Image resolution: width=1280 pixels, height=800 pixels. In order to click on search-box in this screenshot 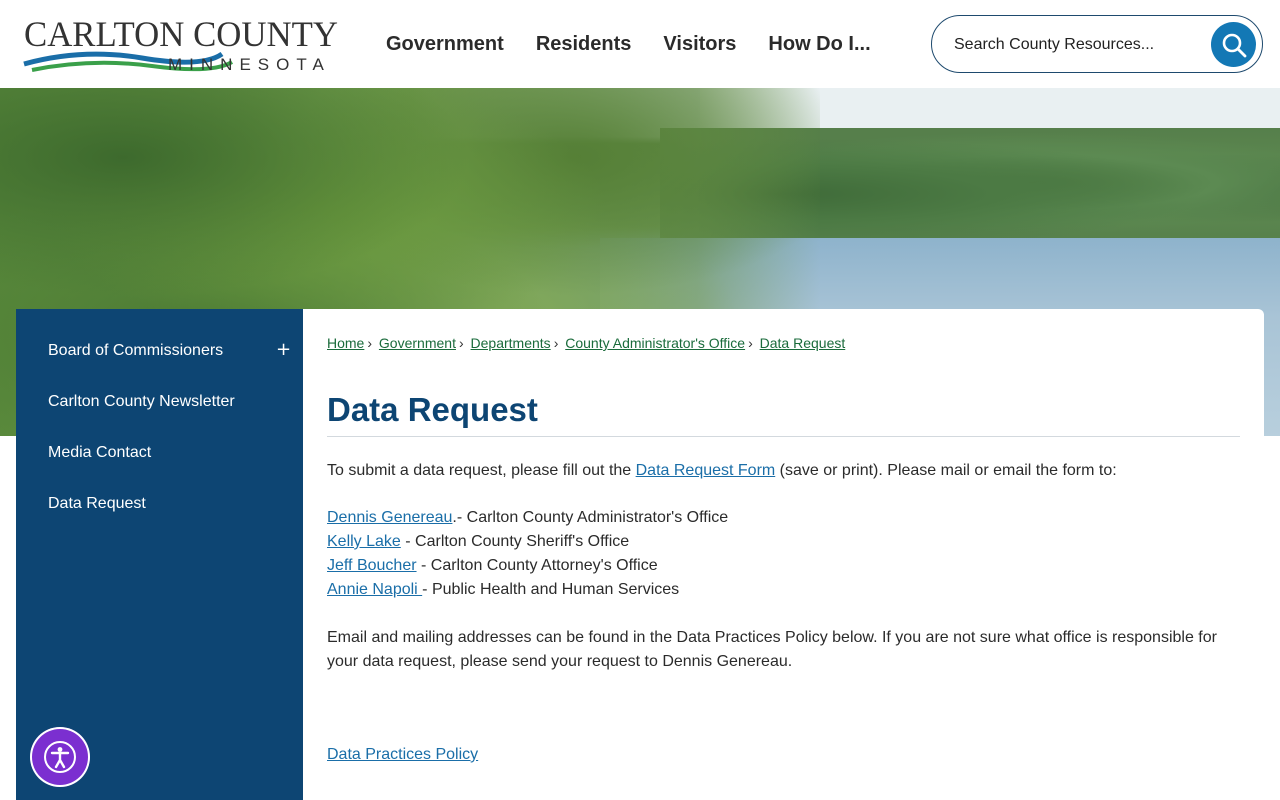, I will do `click(1097, 44)`.